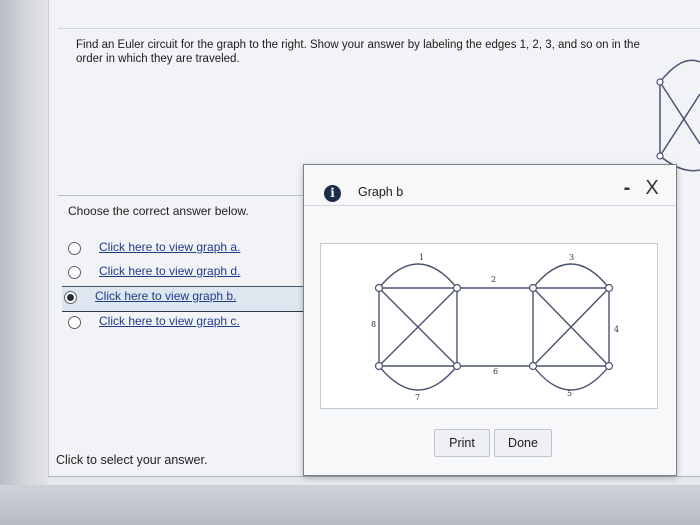  Describe the element at coordinates (490, 185) in the screenshot. I see `dialog-header: i Graph b - X` at that location.